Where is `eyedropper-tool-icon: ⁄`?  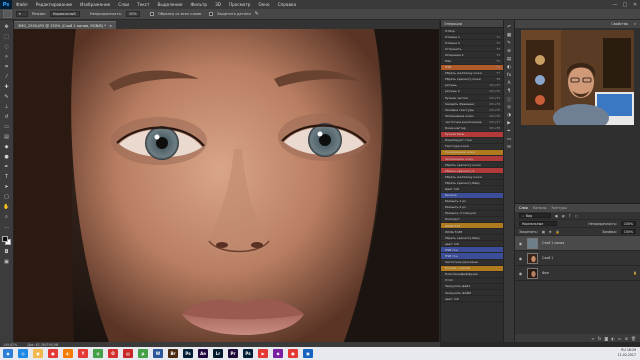 eyedropper-tool-icon: ⁄ is located at coordinates (6, 77).